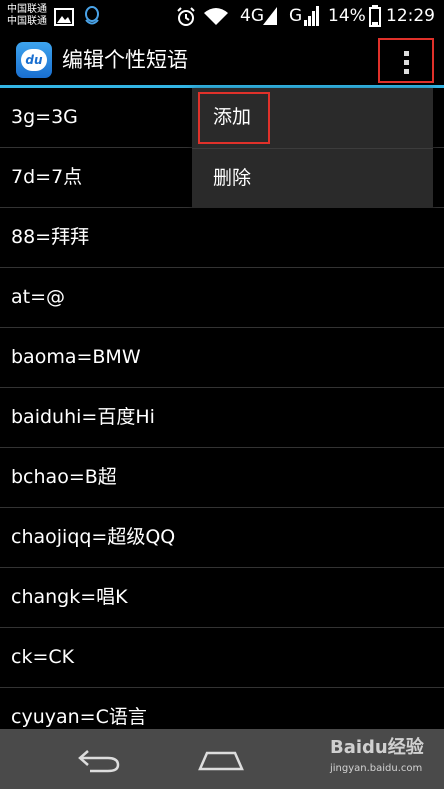  I want to click on battery-percent: 14%, so click(347, 16).